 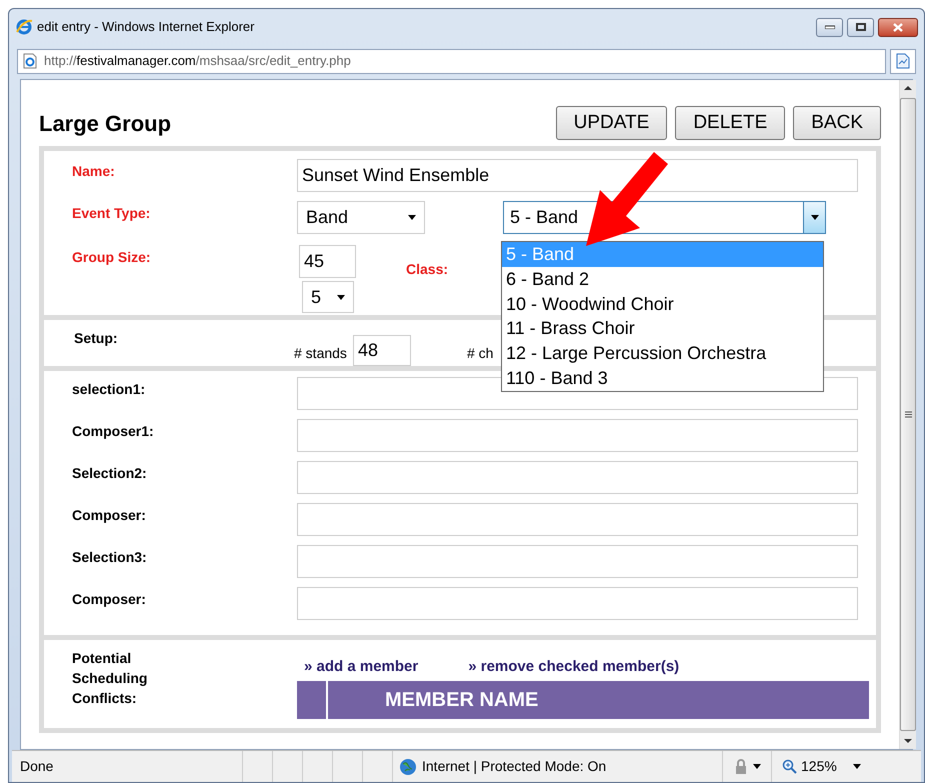 I want to click on minimize-icon, so click(x=829, y=27).